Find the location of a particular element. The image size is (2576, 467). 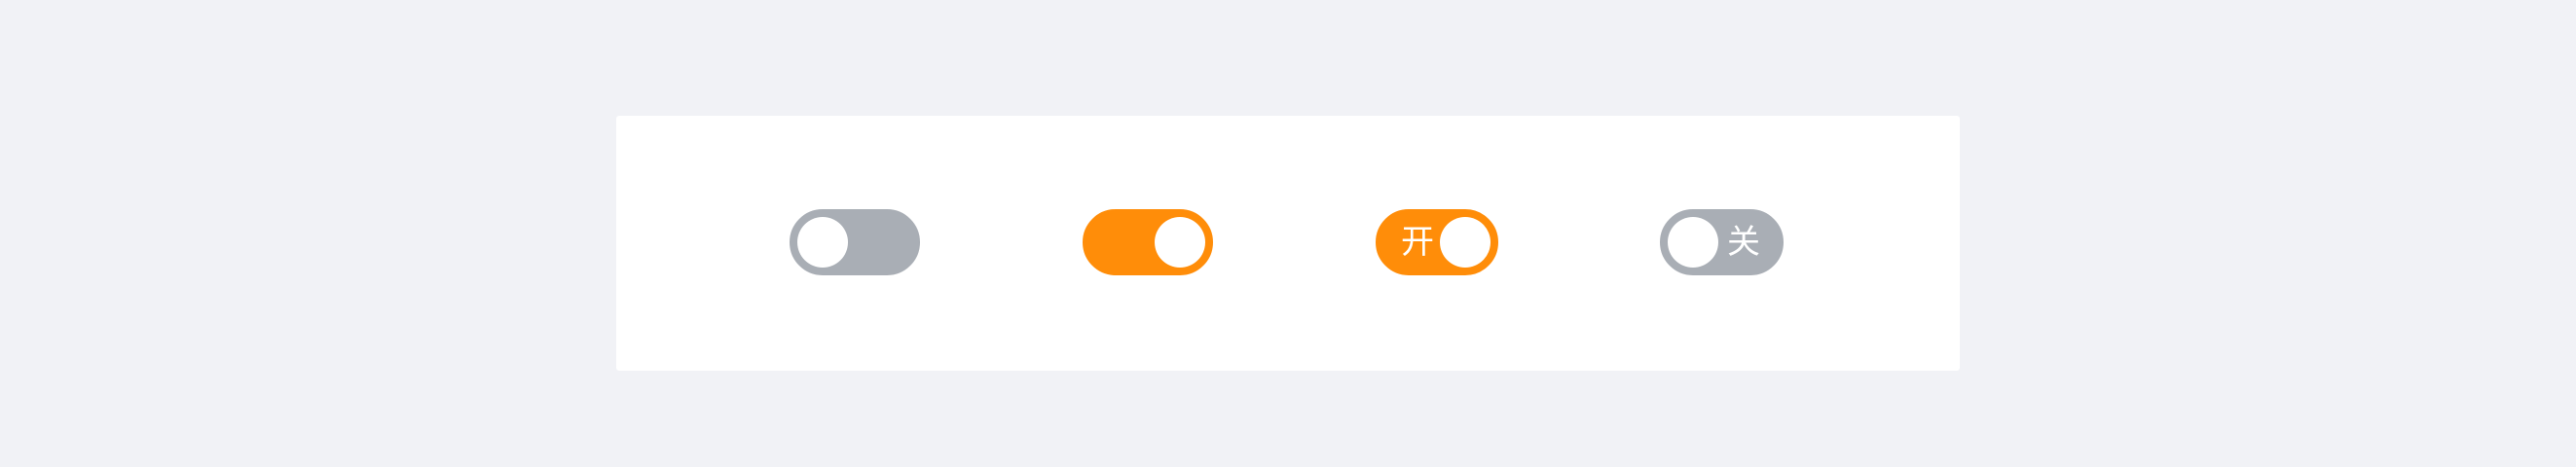

switch-text-off: 关 is located at coordinates (1722, 242).